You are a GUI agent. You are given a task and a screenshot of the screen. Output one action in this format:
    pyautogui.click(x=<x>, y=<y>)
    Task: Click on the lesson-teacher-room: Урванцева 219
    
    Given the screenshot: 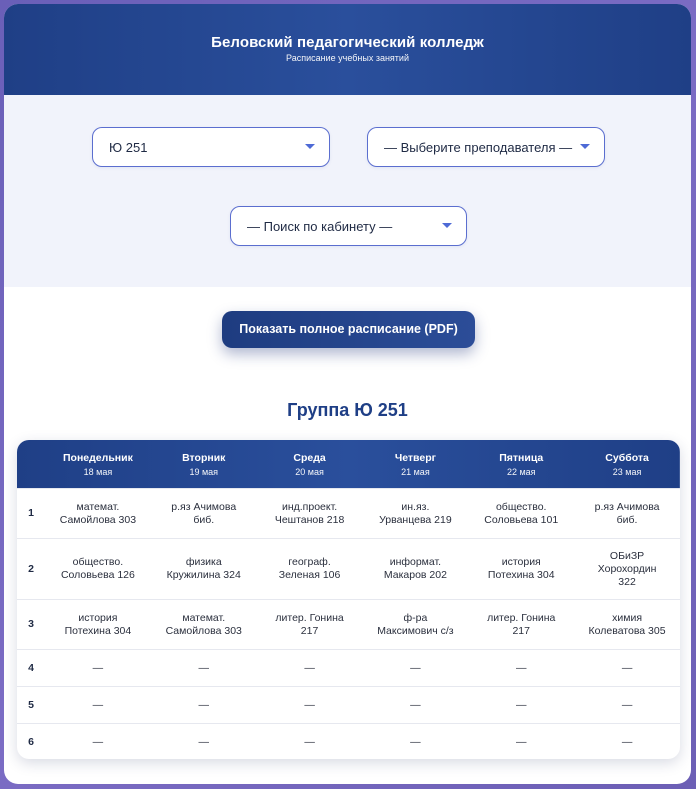 What is the action you would take?
    pyautogui.click(x=415, y=519)
    